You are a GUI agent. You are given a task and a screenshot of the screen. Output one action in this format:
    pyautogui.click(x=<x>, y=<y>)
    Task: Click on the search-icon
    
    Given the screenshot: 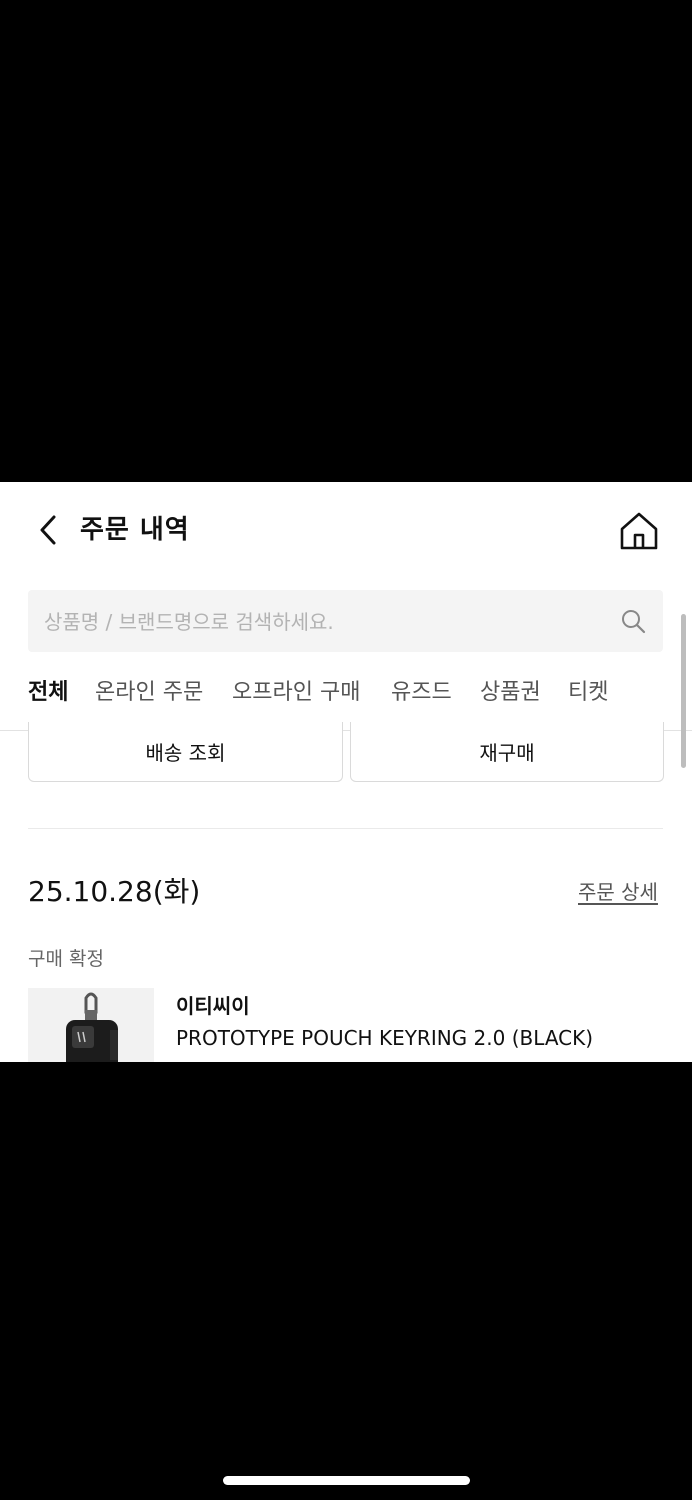 What is the action you would take?
    pyautogui.click(x=633, y=621)
    